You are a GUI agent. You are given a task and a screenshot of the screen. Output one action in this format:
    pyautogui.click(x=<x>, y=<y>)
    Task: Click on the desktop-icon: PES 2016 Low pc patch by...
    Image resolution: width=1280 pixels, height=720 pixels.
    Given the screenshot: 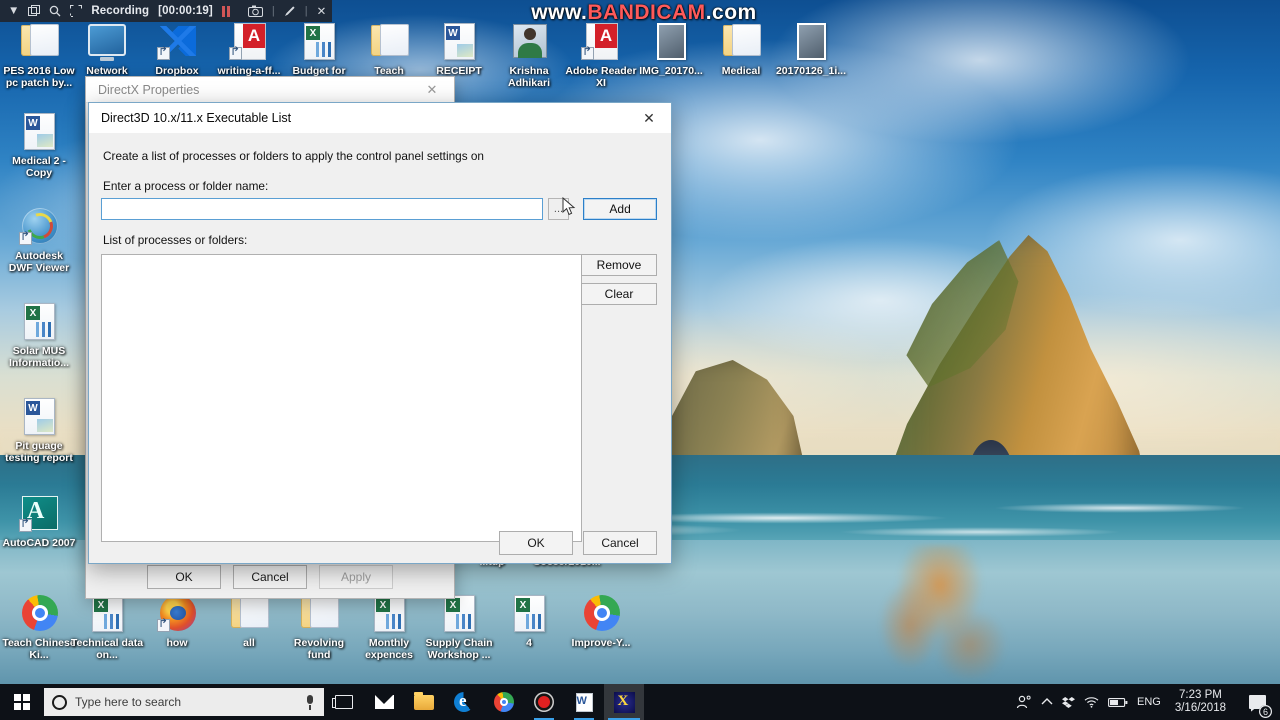 What is the action you would take?
    pyautogui.click(x=39, y=54)
    